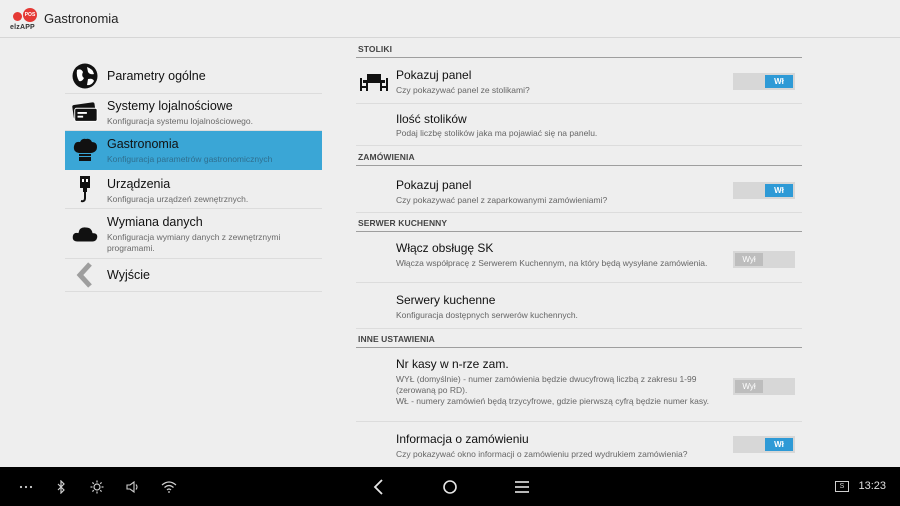 The height and width of the screenshot is (506, 900). Describe the element at coordinates (178, 199) in the screenshot. I see `menu-item-subtitle: Konfiguracja urządzeń zewnętrznych.` at that location.